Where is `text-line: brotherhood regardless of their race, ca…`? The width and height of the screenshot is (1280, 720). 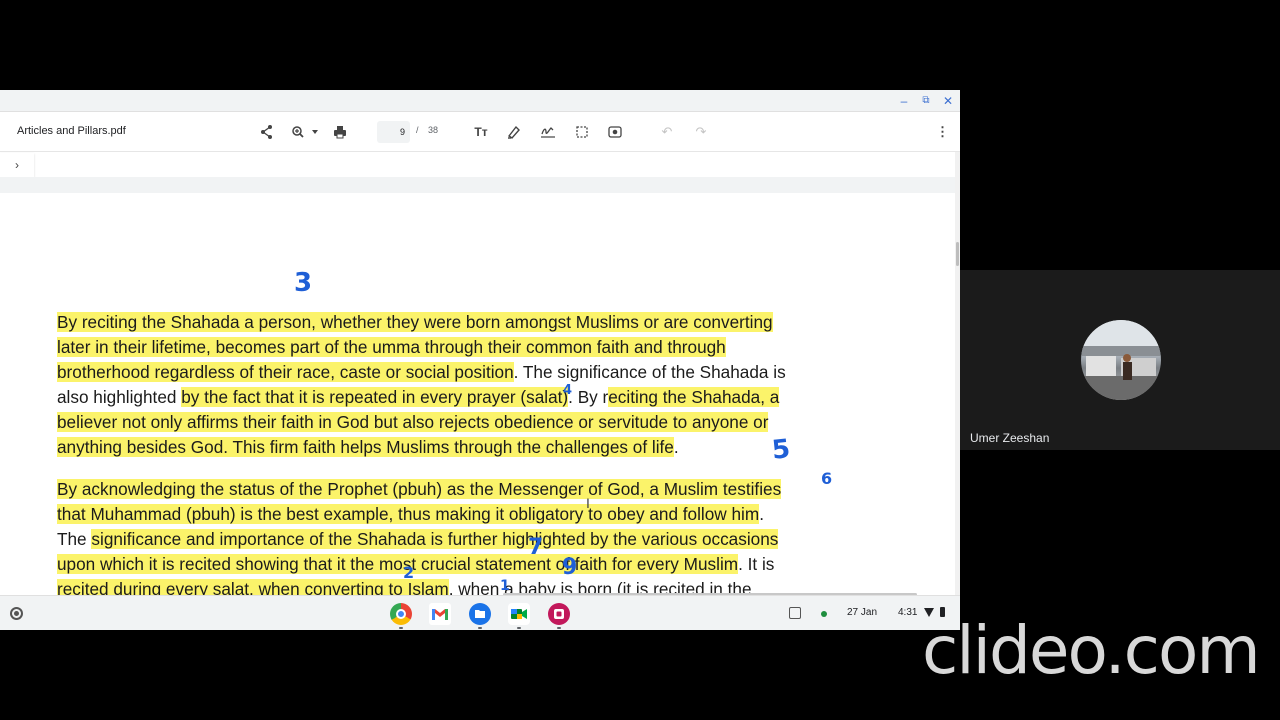 text-line: brotherhood regardless of their race, ca… is located at coordinates (467, 372).